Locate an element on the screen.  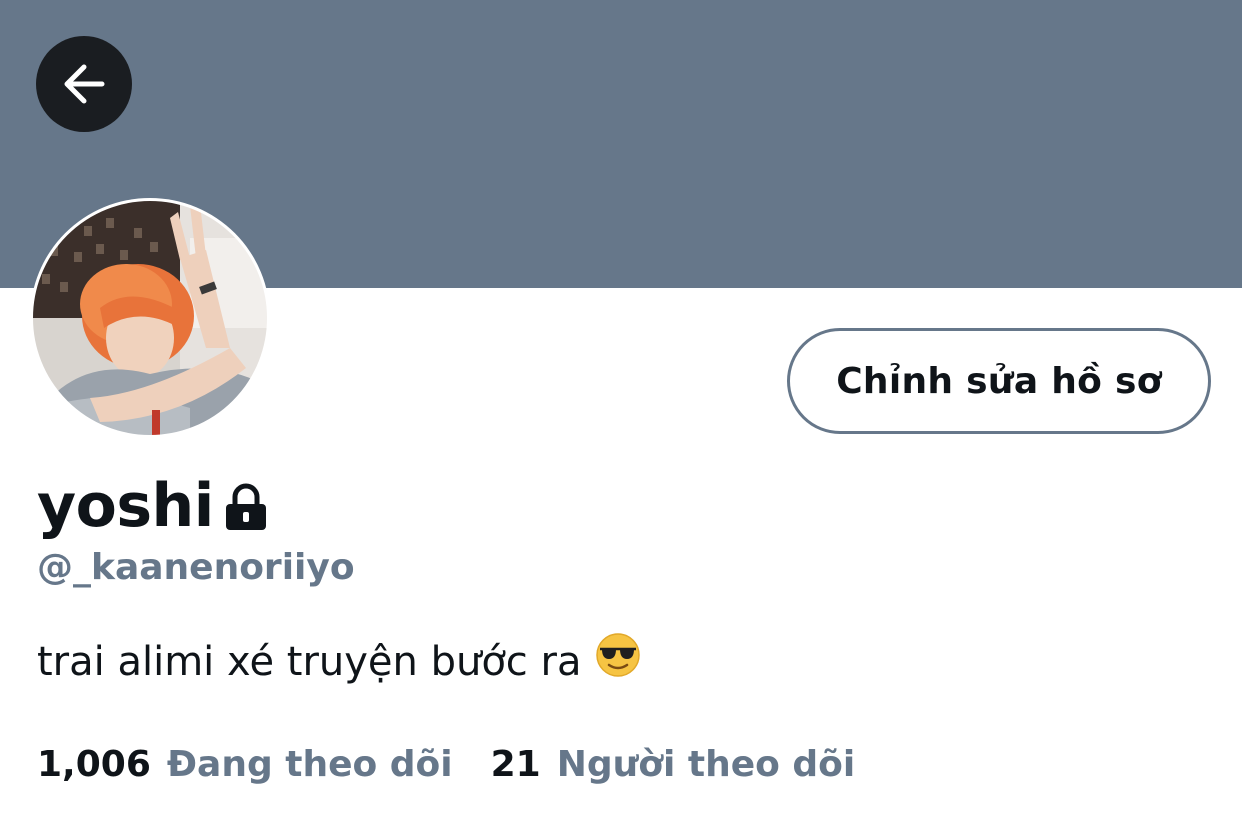
followers-stat: 21 Người theo dõi is located at coordinates (673, 764).